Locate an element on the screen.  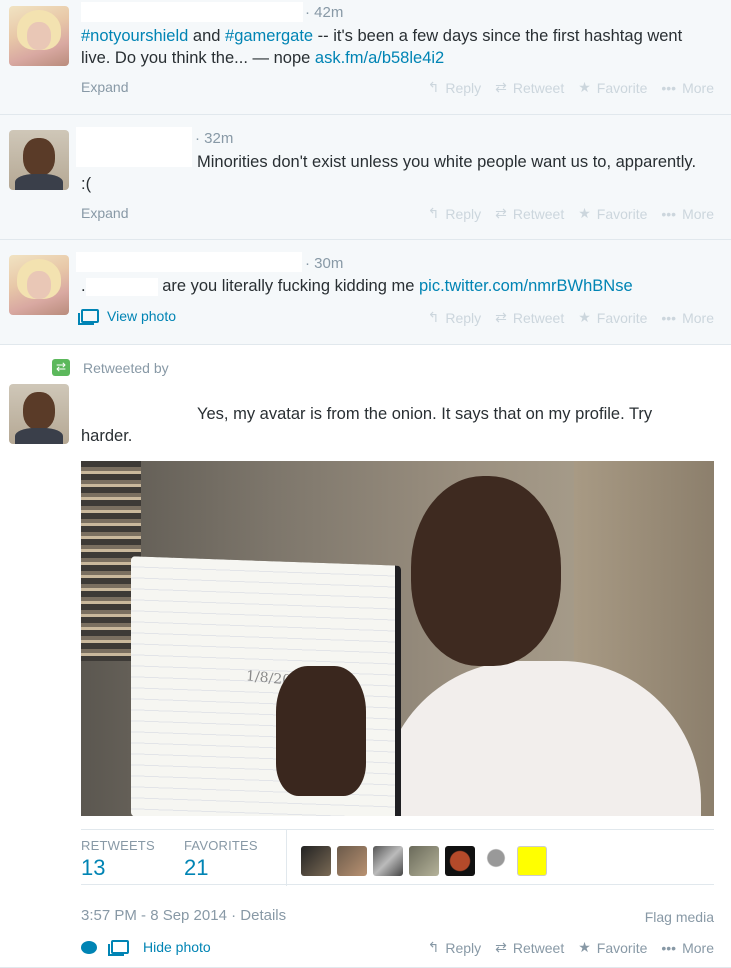
tweet-time: · 42m is located at coordinates (324, 12).